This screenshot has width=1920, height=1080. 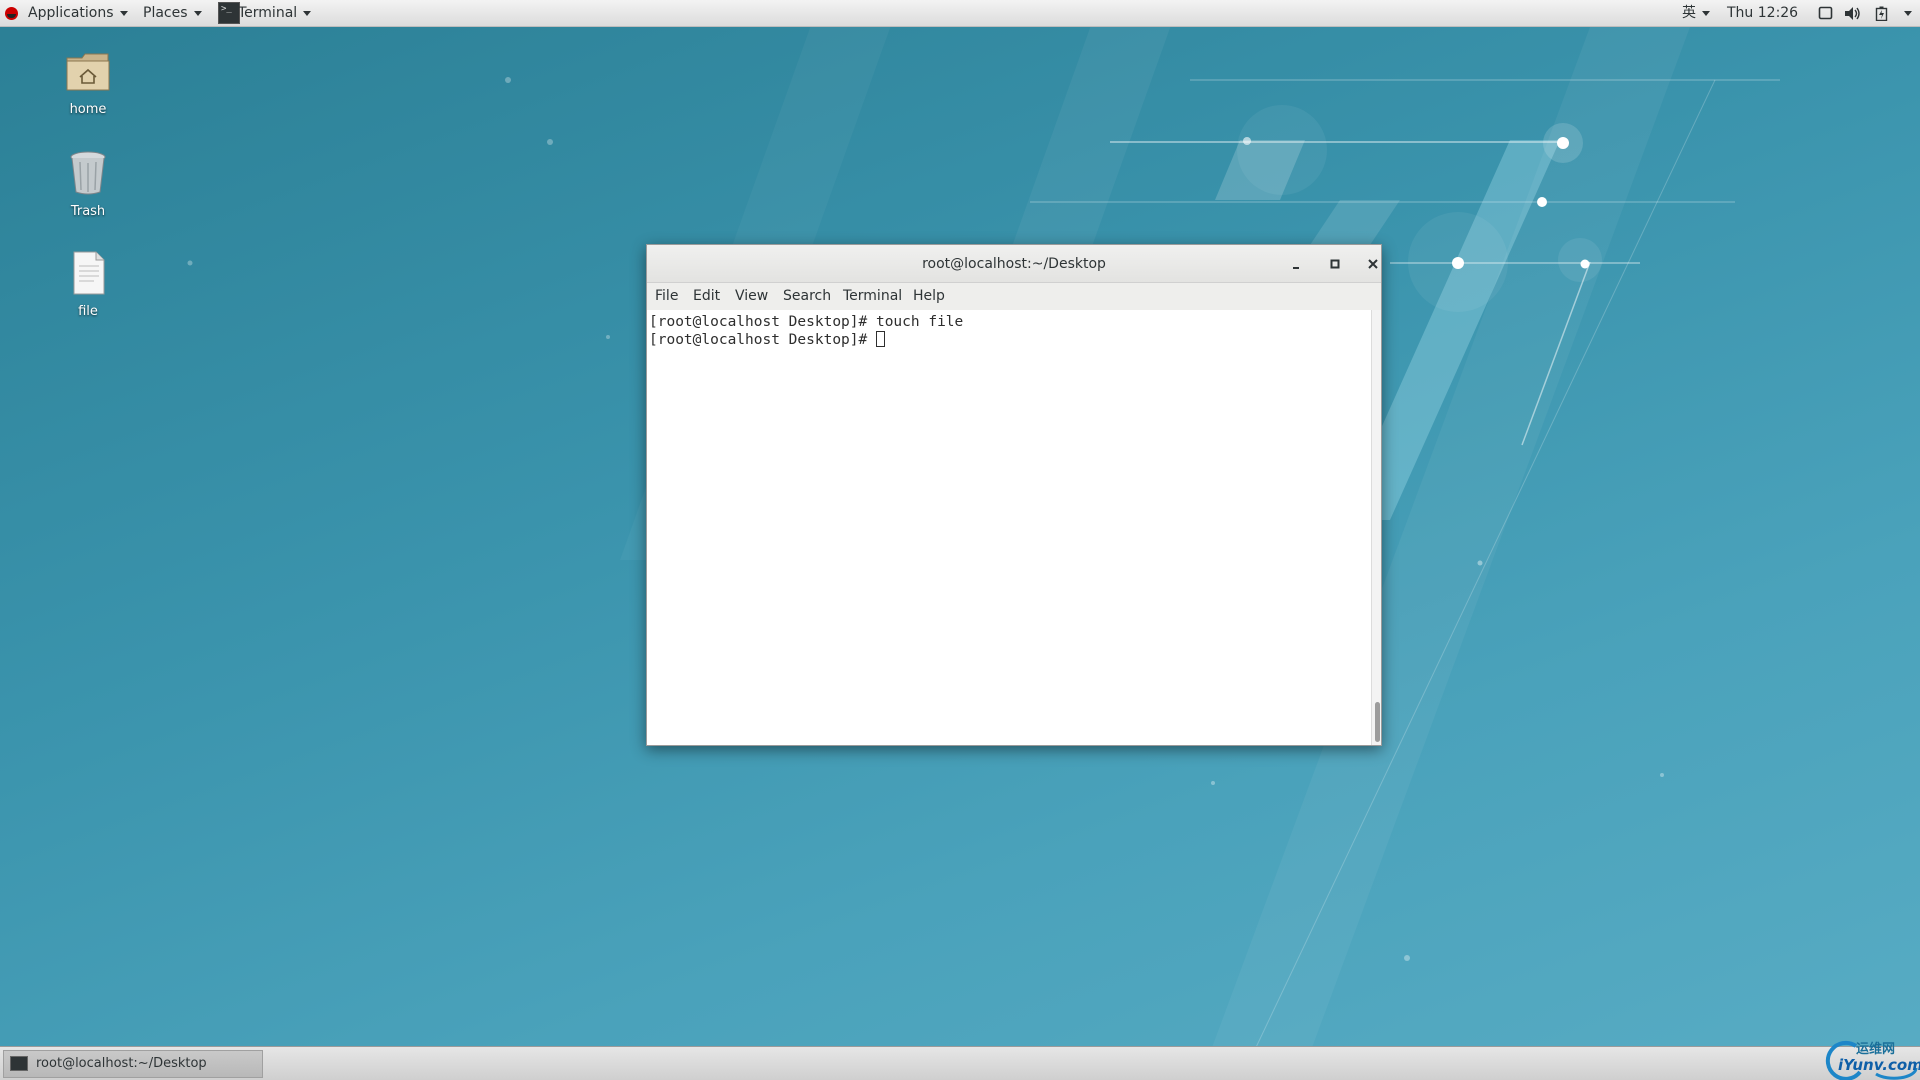 I want to click on menu-terminal: Terminal, so click(x=872, y=296).